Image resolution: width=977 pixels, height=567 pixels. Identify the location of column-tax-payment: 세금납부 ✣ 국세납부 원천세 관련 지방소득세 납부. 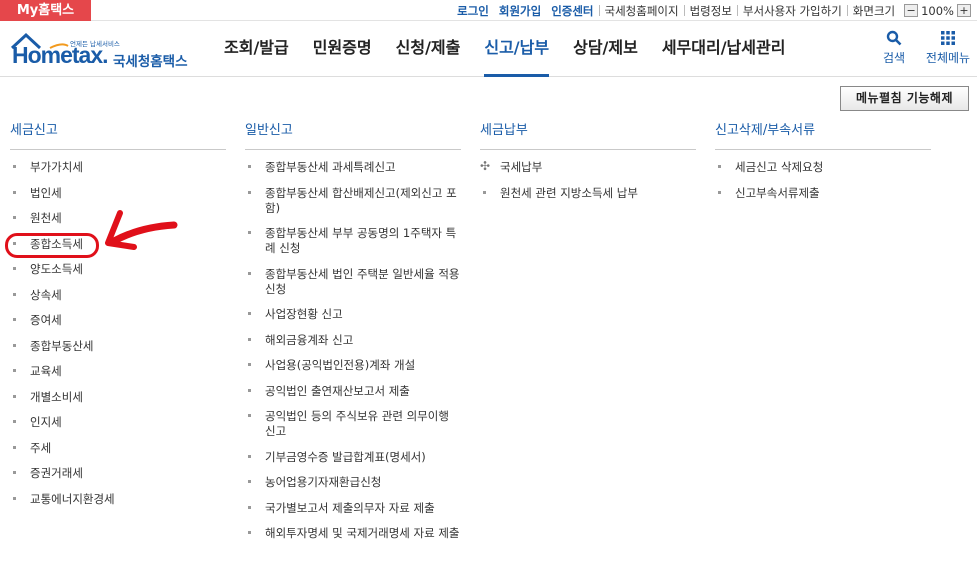
(588, 165).